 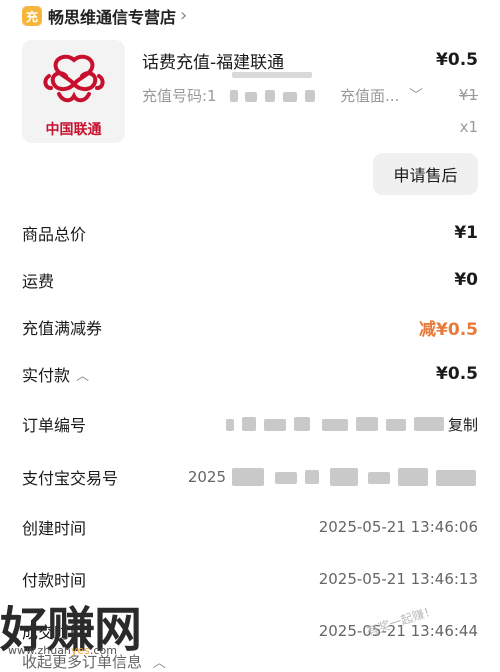 I want to click on china-unicom-logo, so click(x=74, y=78).